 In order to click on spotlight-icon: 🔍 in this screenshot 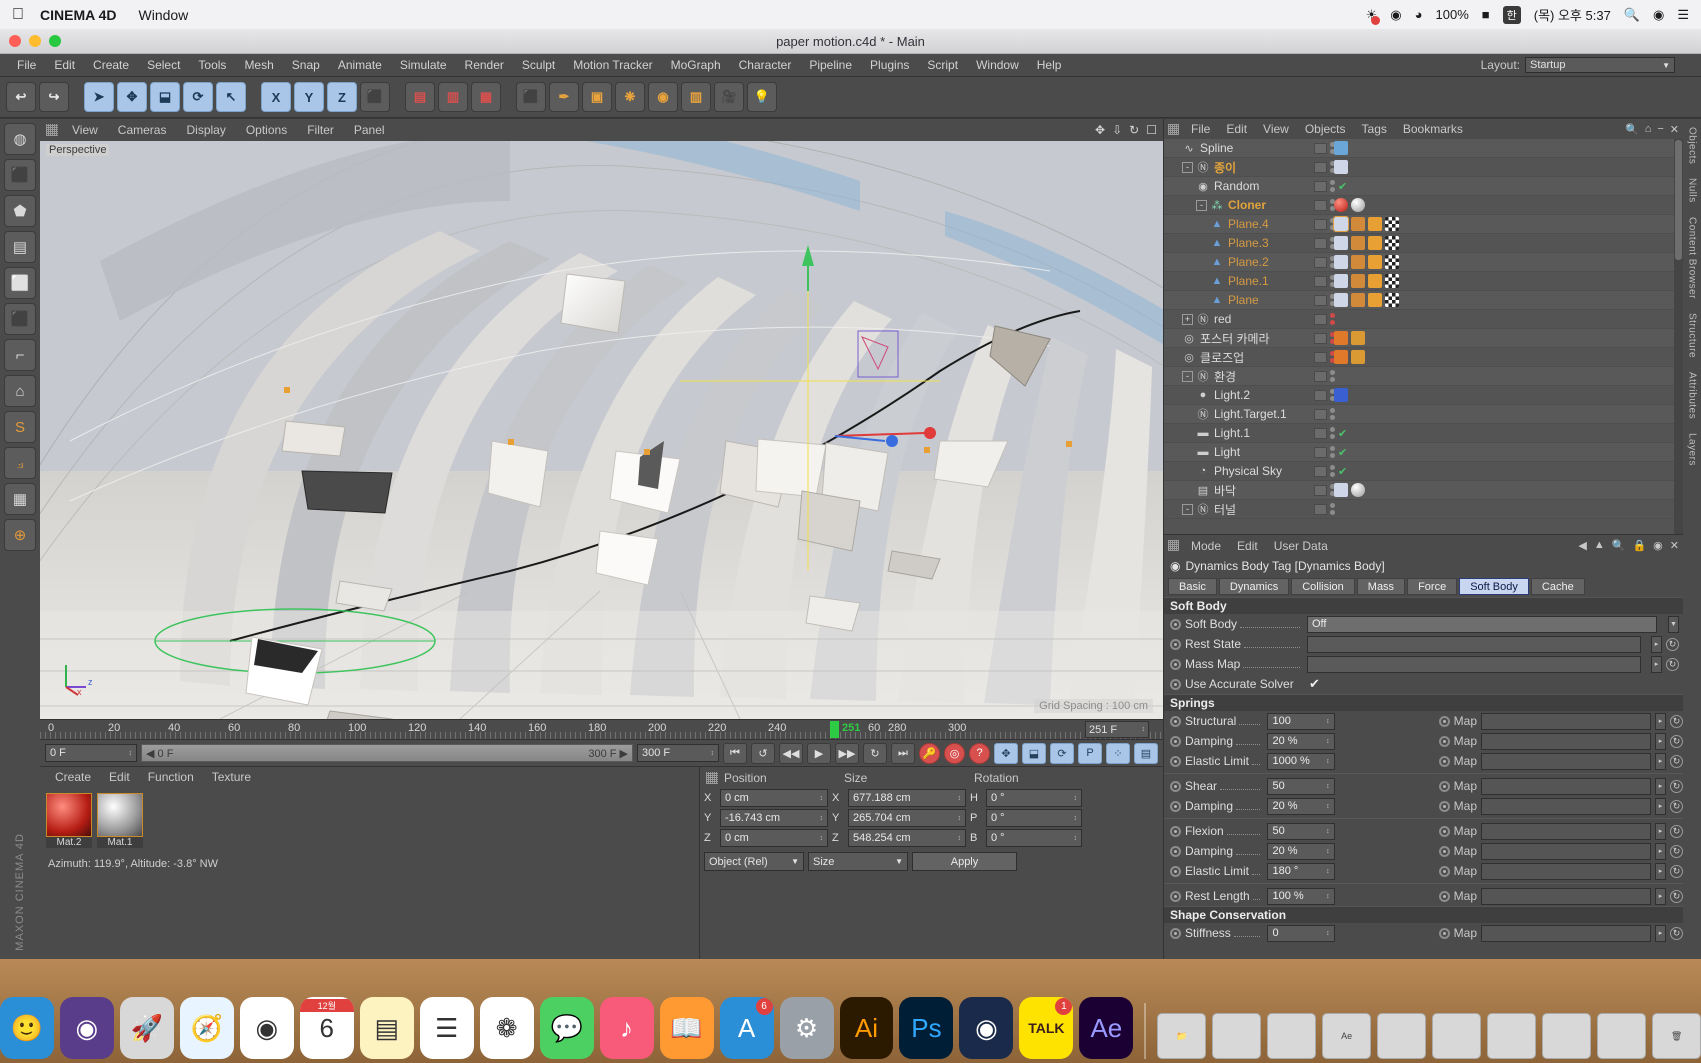, I will do `click(1632, 15)`.